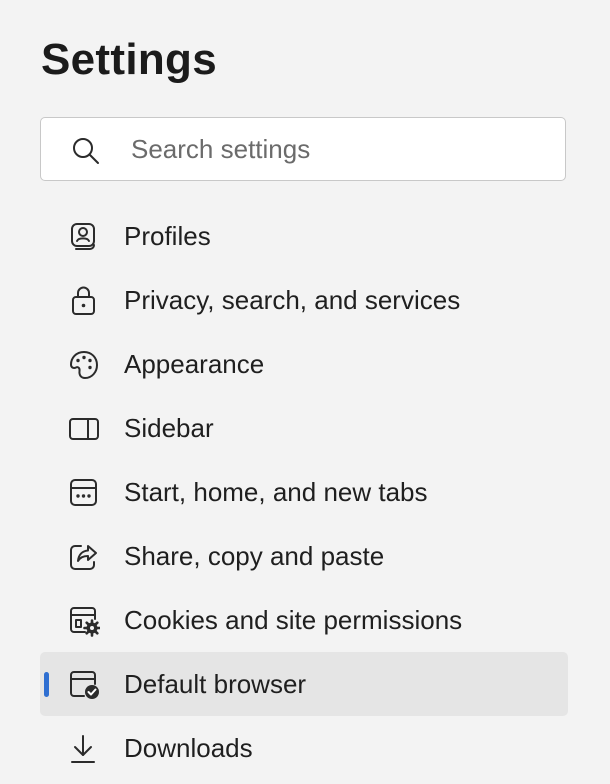  Describe the element at coordinates (84, 429) in the screenshot. I see `sidebar-icon` at that location.